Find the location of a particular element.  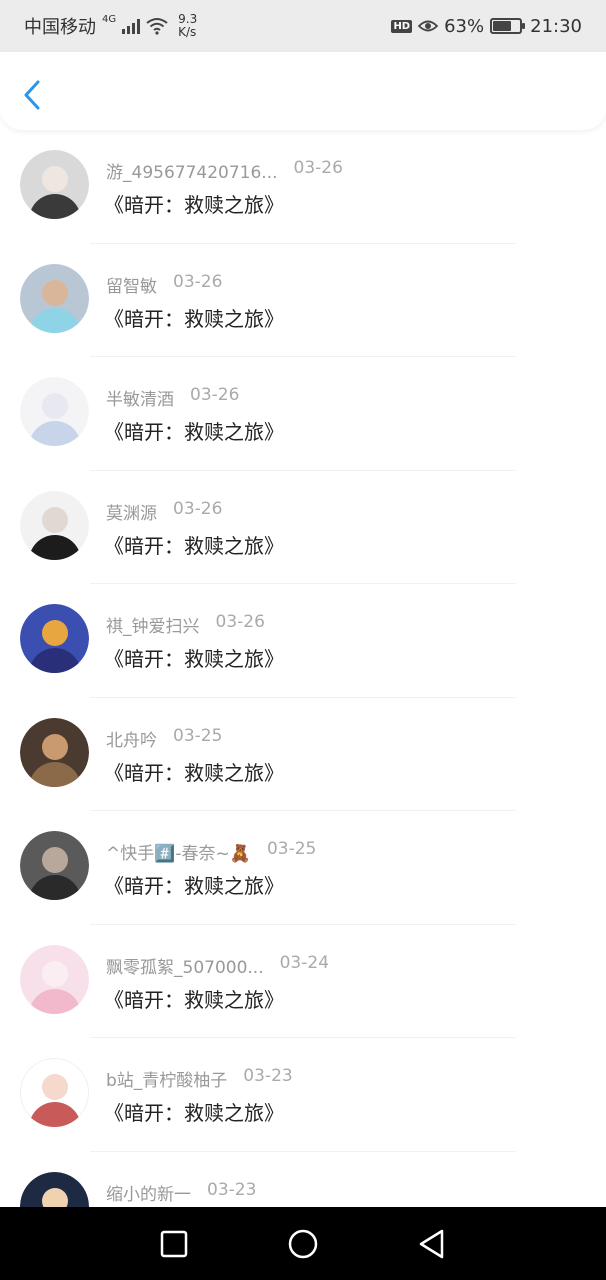

list-item: 飘零孤絮_507000... 03-24 《暗开：救赎之旅》 is located at coordinates (303, 981).